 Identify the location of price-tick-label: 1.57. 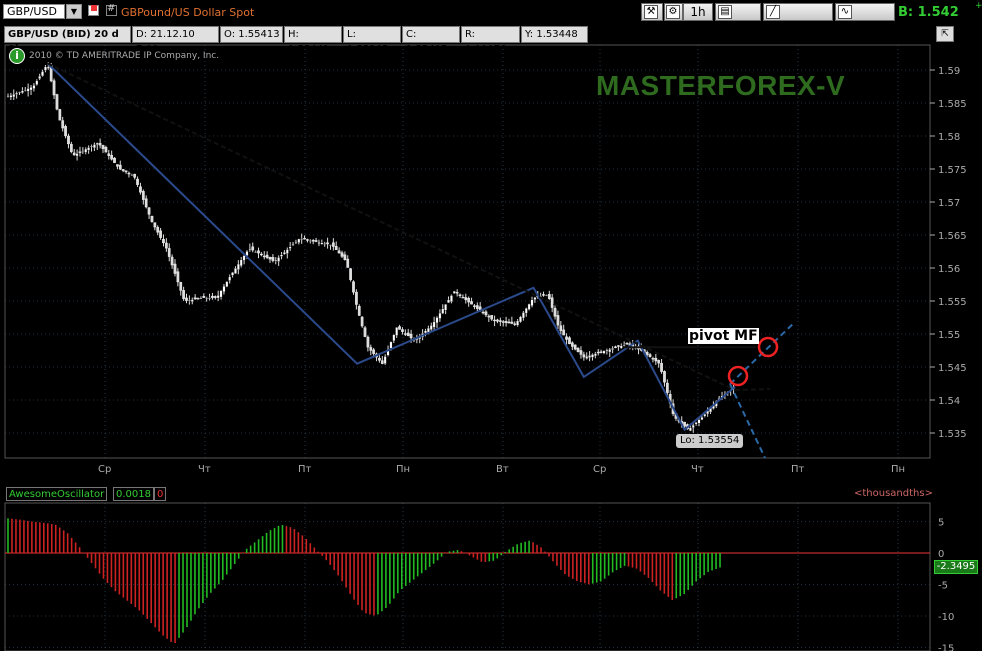
(949, 203).